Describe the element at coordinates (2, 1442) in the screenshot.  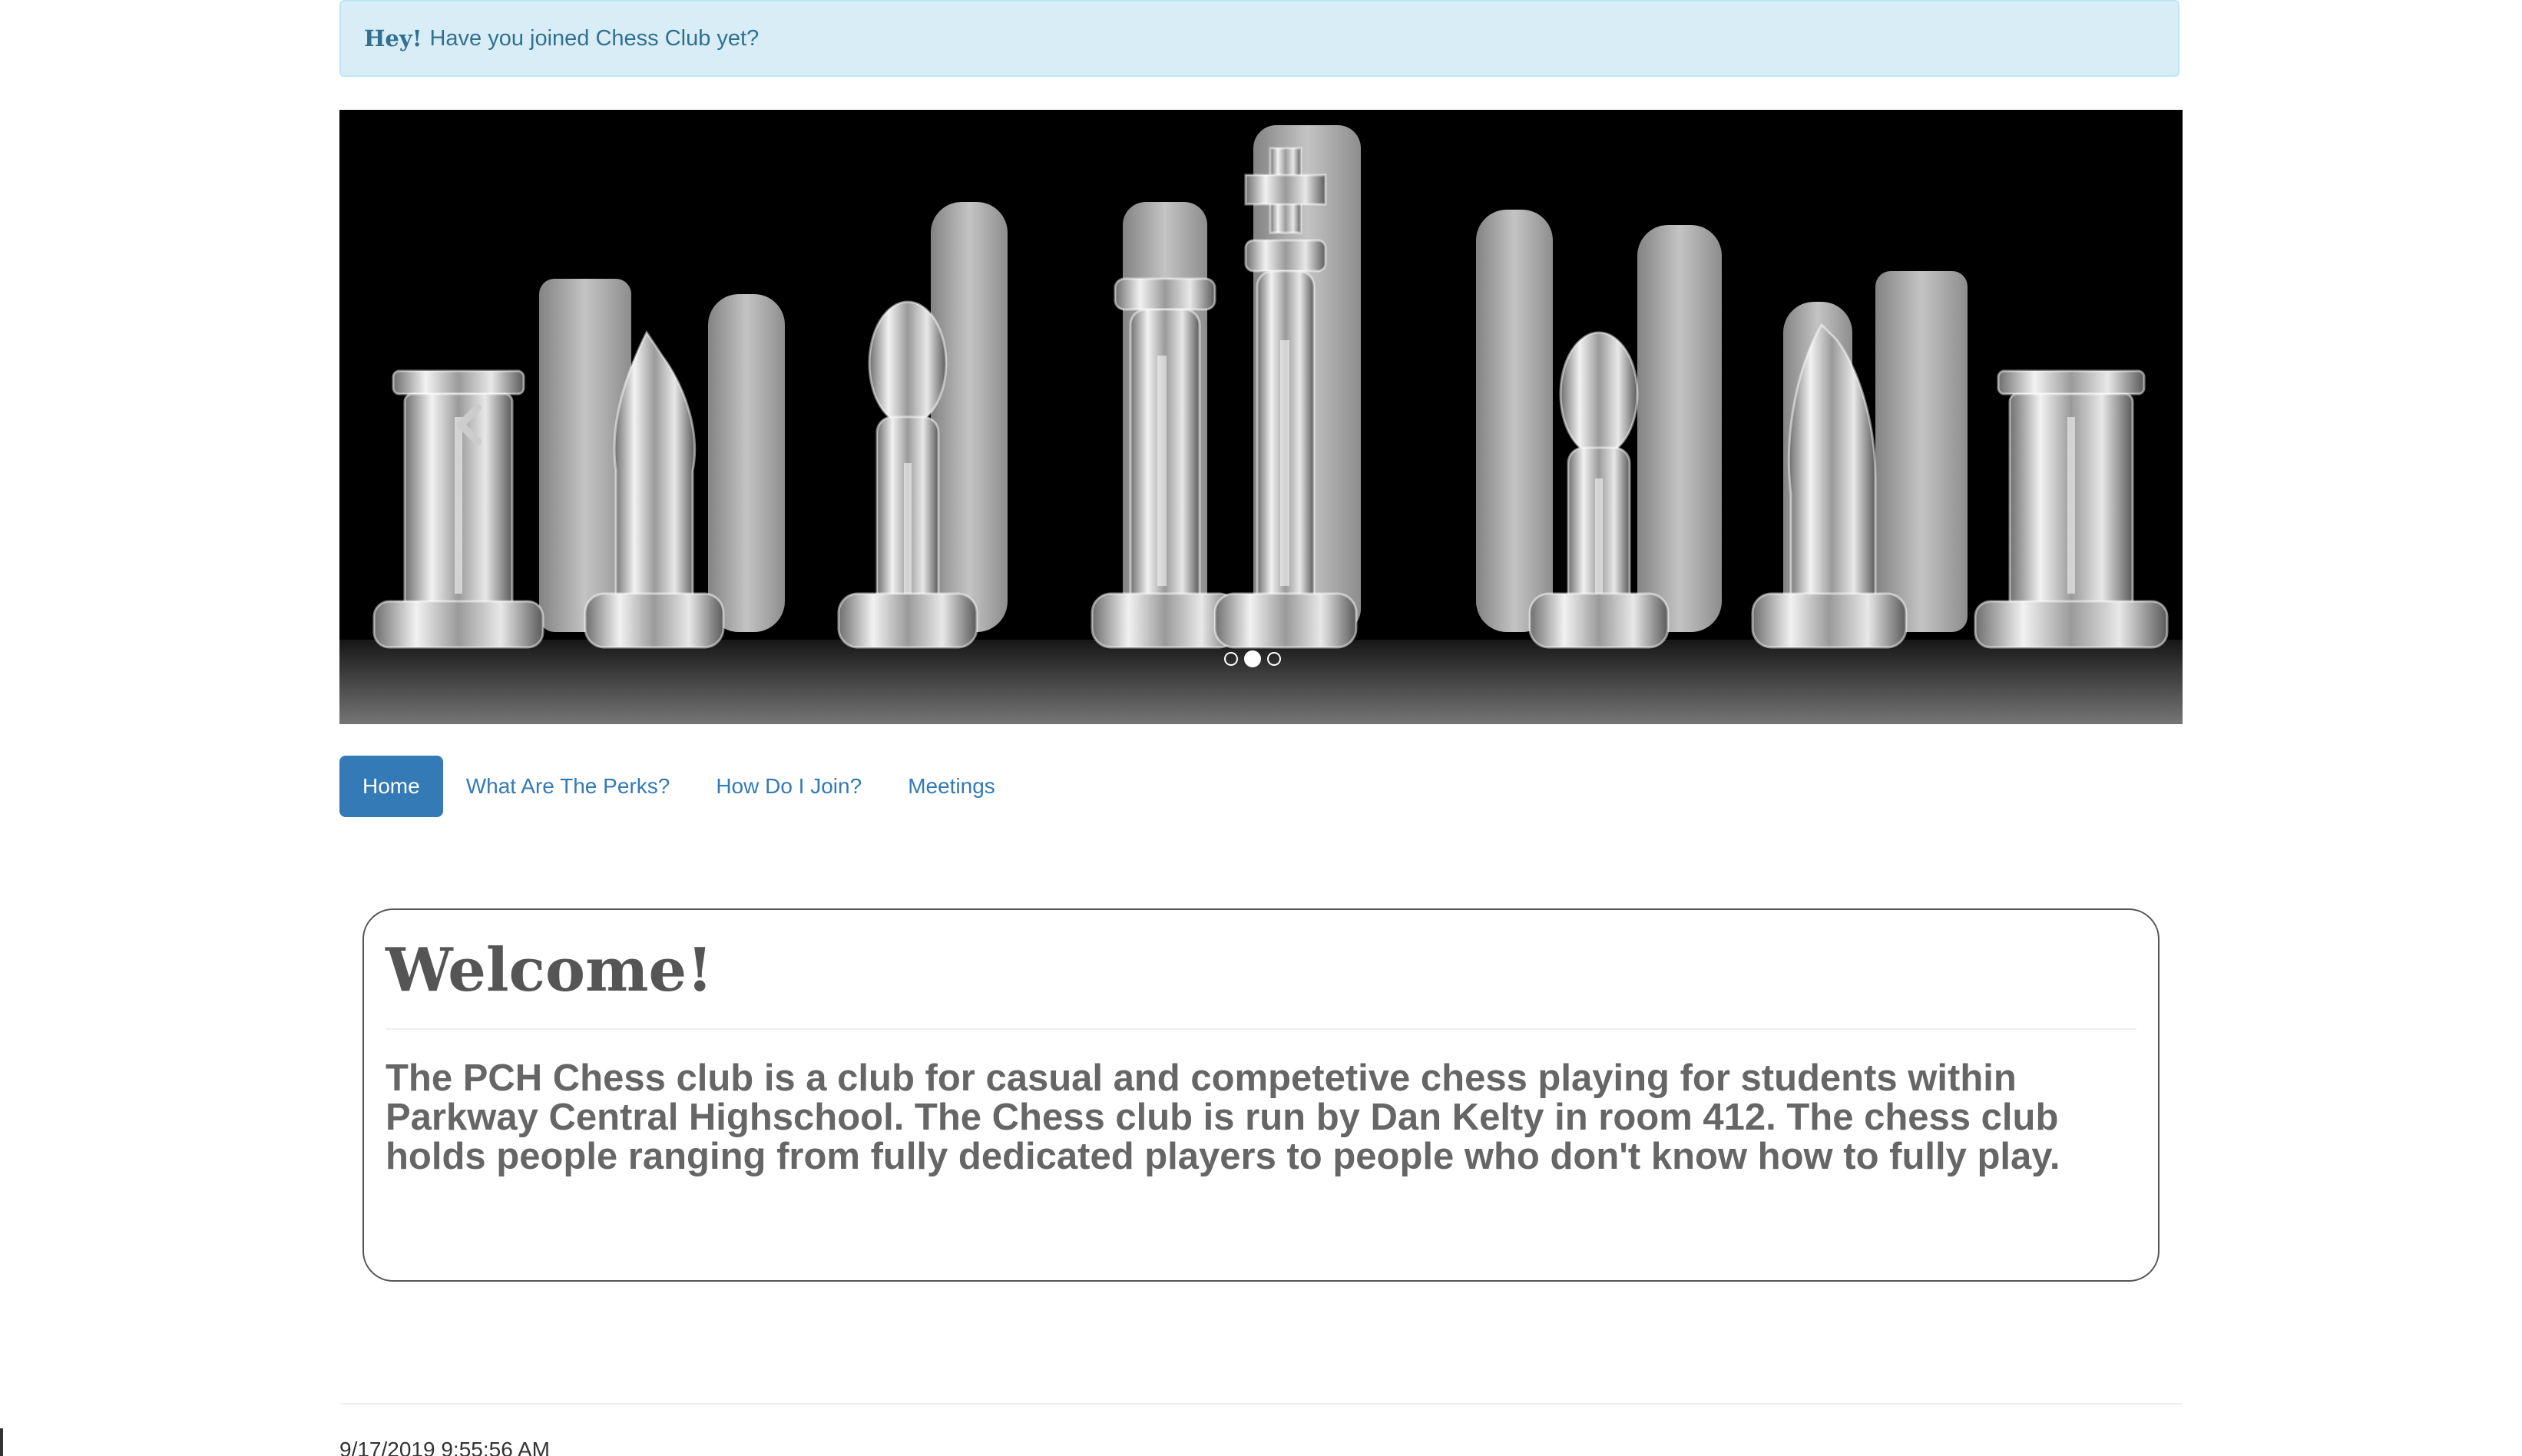
I see `window-edge` at that location.